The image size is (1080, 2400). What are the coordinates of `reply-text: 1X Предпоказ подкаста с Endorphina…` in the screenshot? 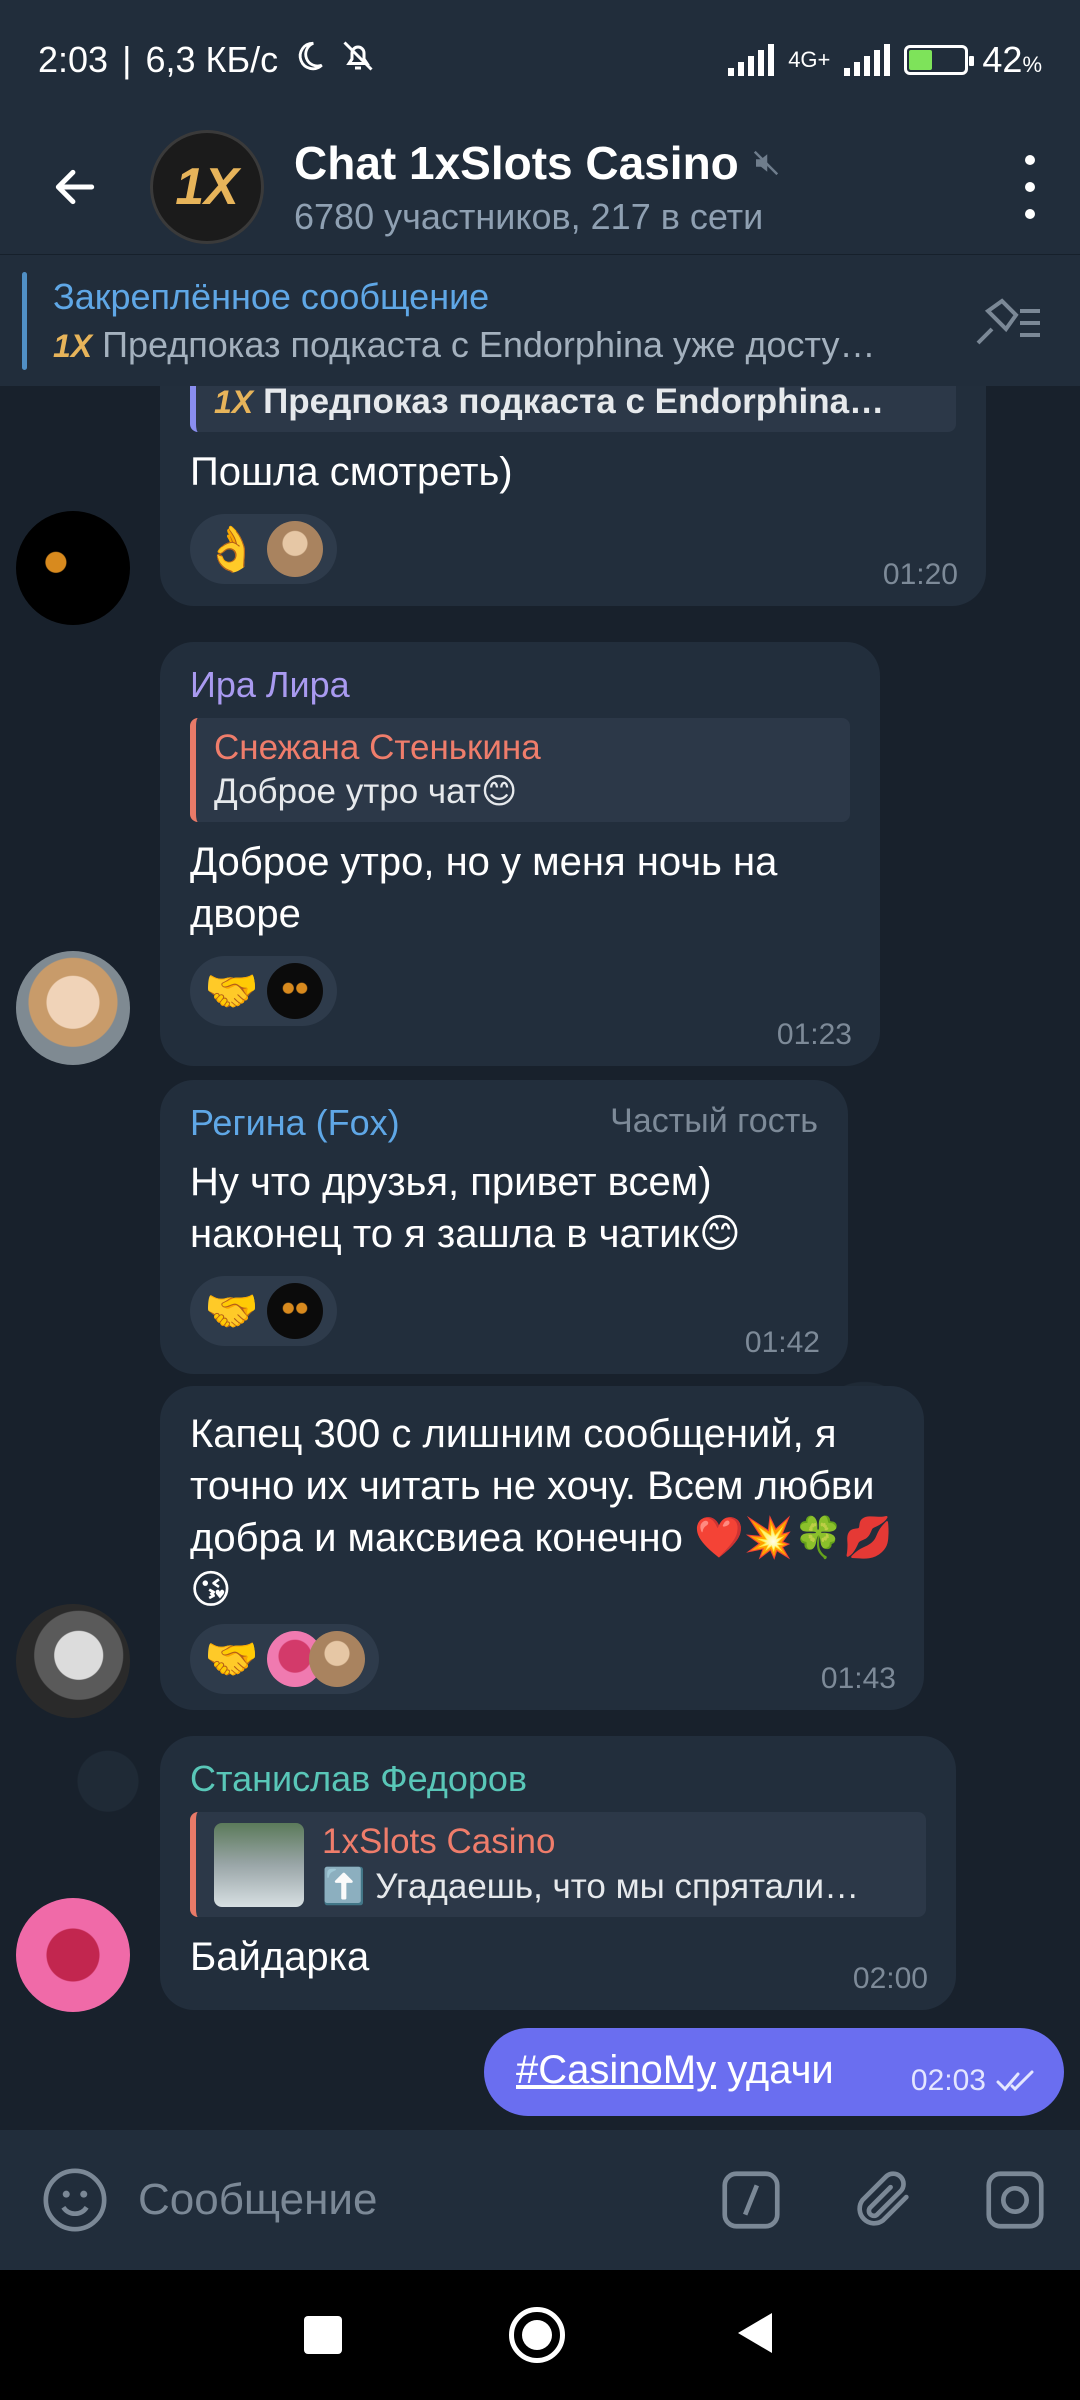 It's located at (549, 403).